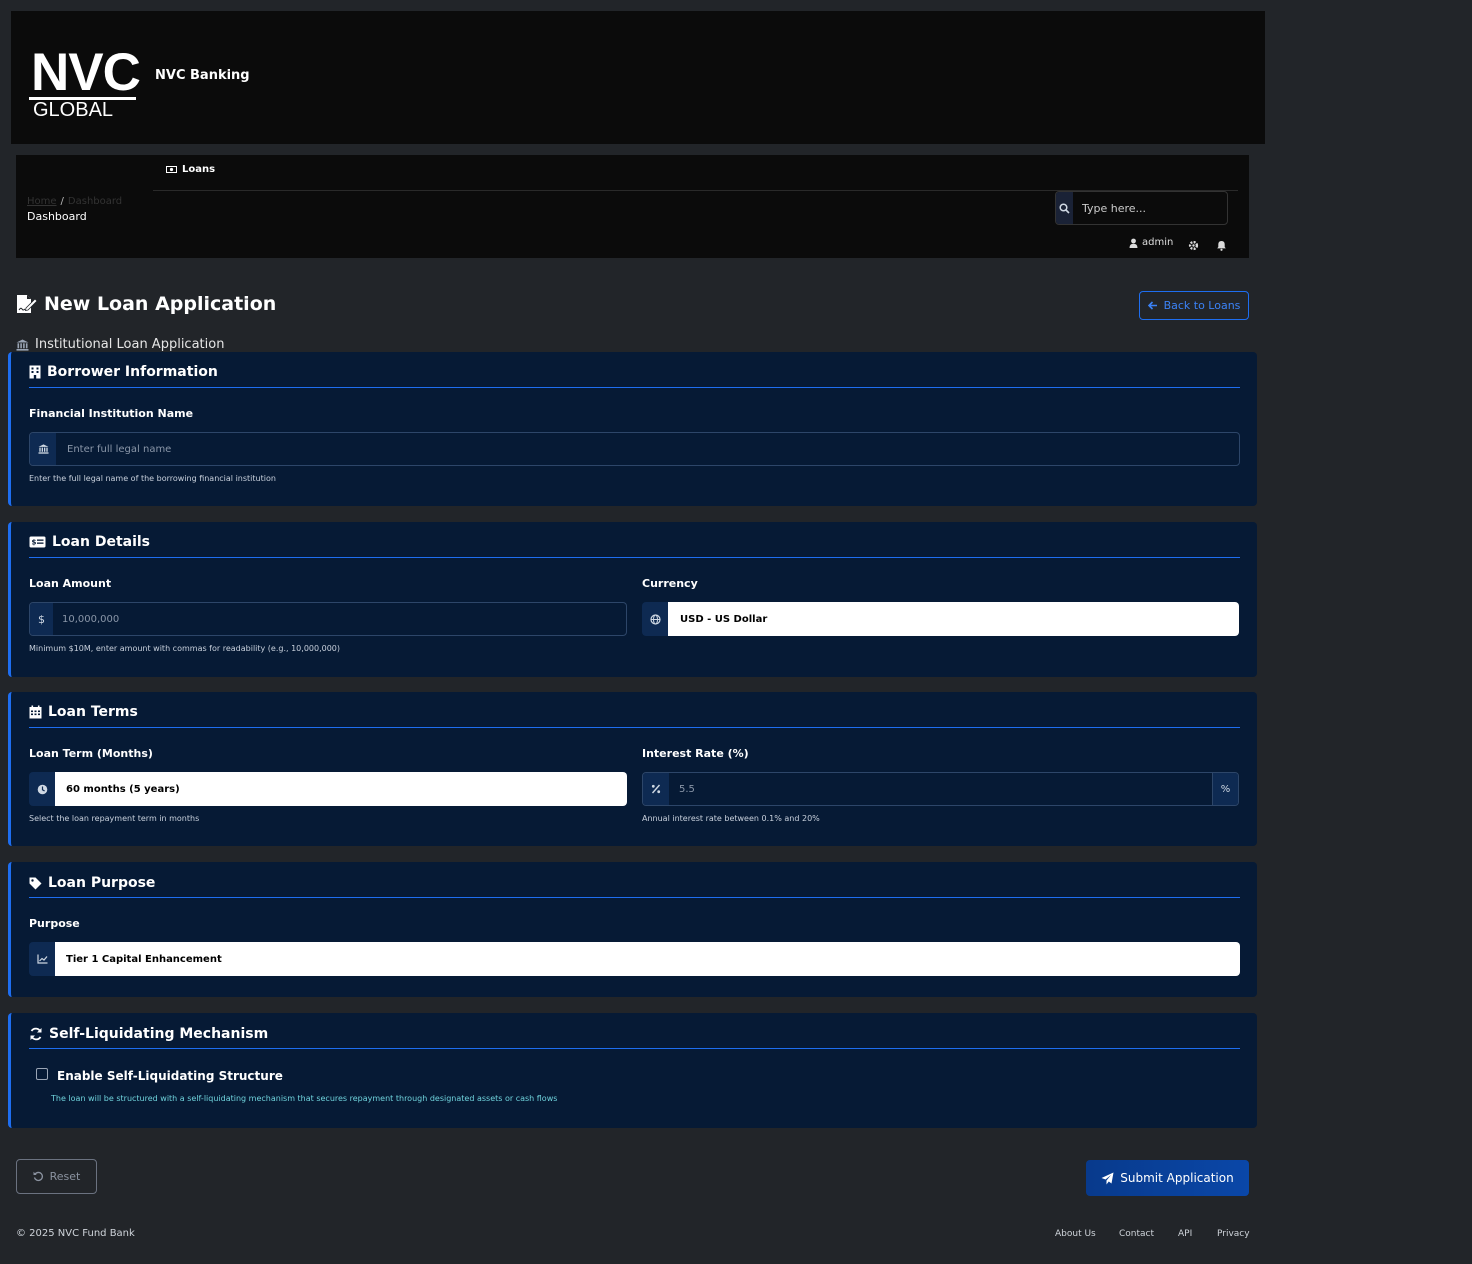 The image size is (1472, 1264). Describe the element at coordinates (655, 619) in the screenshot. I see `globe-icon` at that location.